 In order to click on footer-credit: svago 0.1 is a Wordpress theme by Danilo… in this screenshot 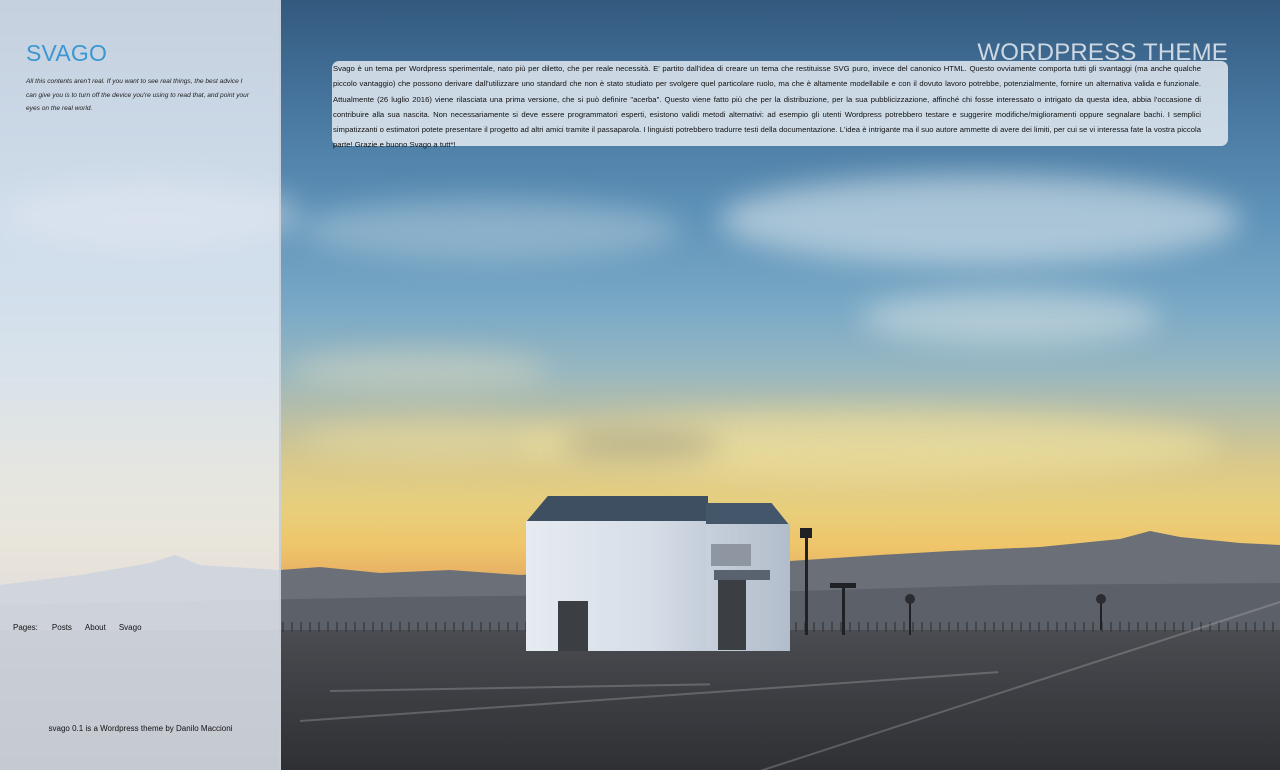, I will do `click(140, 728)`.